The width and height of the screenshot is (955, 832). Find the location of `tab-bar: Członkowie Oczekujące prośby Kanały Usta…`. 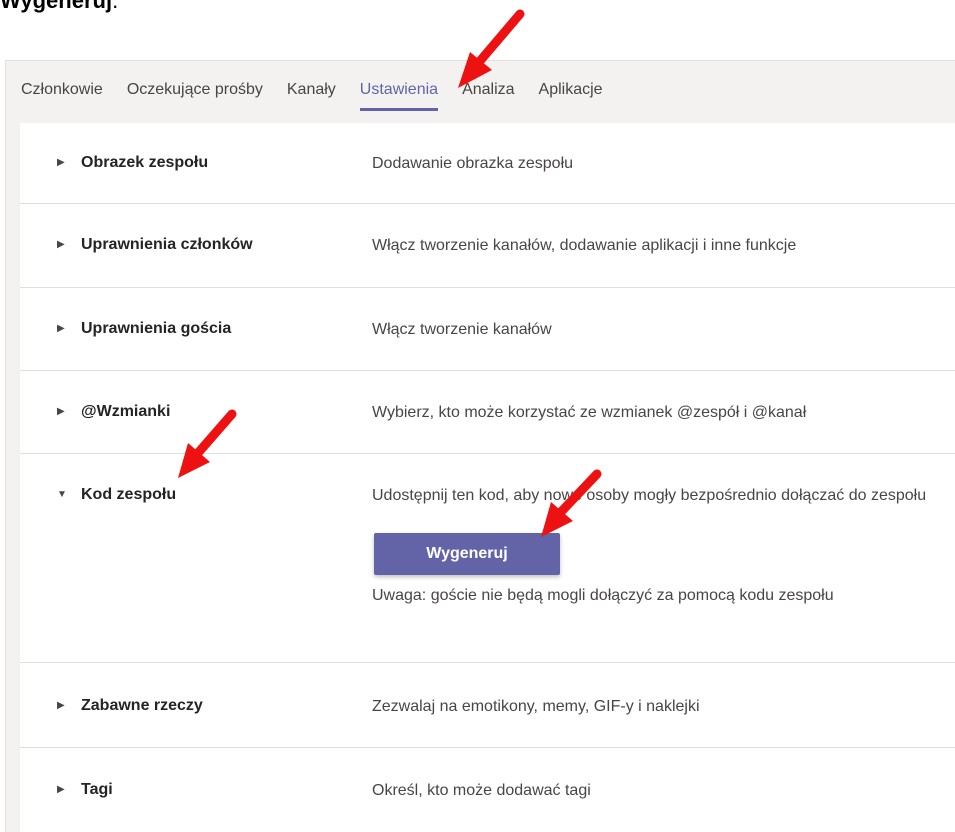

tab-bar: Członkowie Oczekujące prośby Kanały Usta… is located at coordinates (324, 87).